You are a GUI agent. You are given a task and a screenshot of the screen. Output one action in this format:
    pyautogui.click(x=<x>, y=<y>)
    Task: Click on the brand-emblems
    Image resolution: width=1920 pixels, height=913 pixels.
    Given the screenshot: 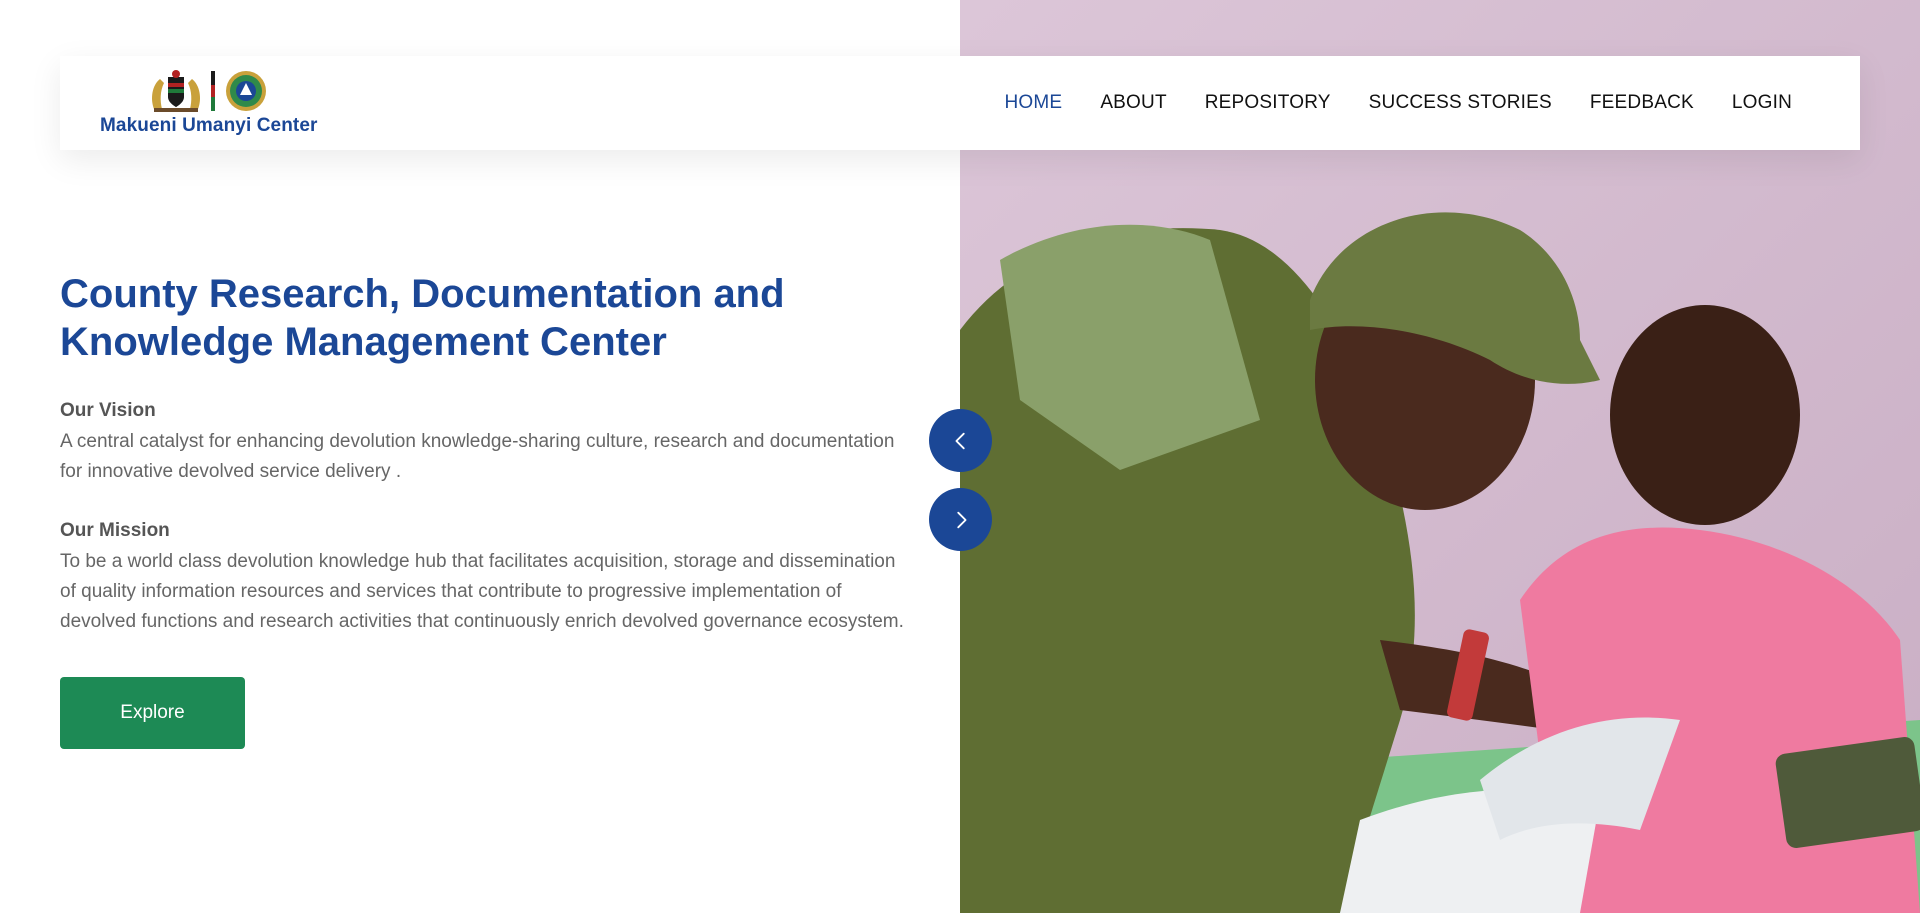 What is the action you would take?
    pyautogui.click(x=209, y=91)
    